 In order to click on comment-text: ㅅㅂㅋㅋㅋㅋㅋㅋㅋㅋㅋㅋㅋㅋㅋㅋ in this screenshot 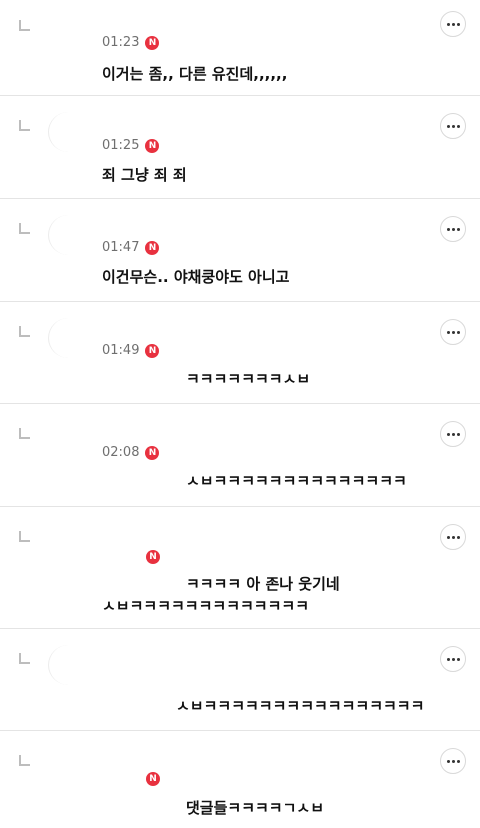, I will do `click(296, 481)`.